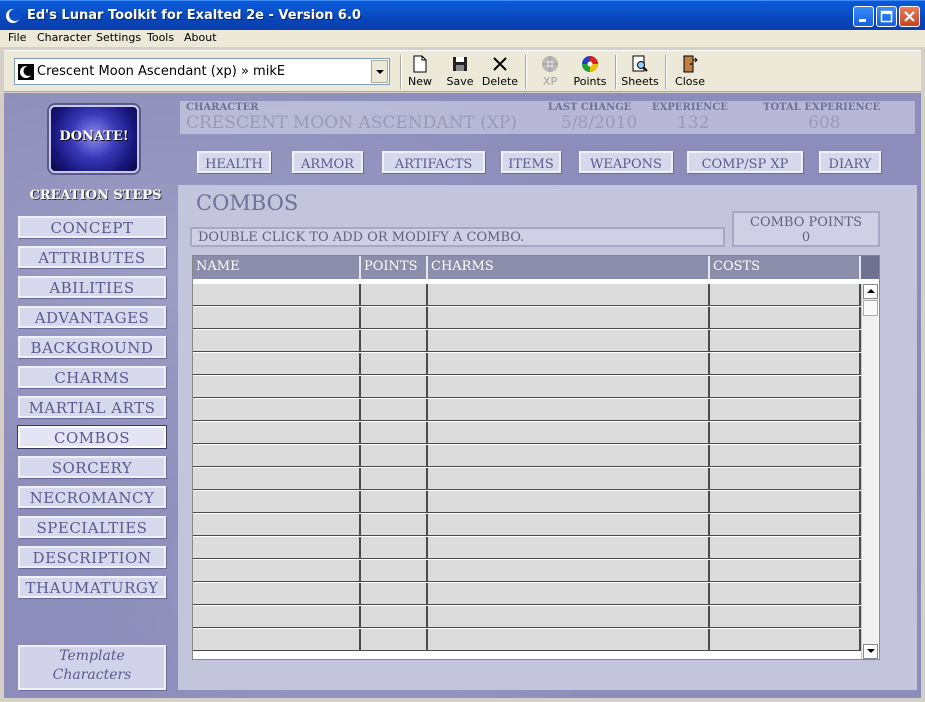 The height and width of the screenshot is (702, 925). Describe the element at coordinates (640, 72) in the screenshot. I see `sheets-button: Sheets` at that location.